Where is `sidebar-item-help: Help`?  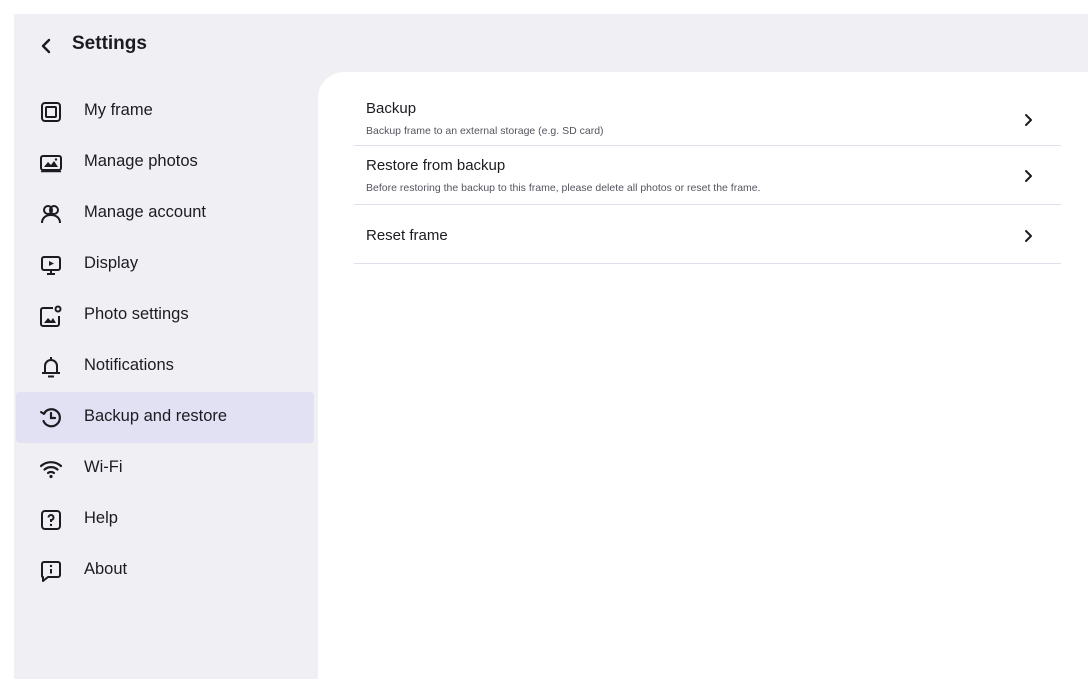
sidebar-item-help: Help is located at coordinates (165, 519).